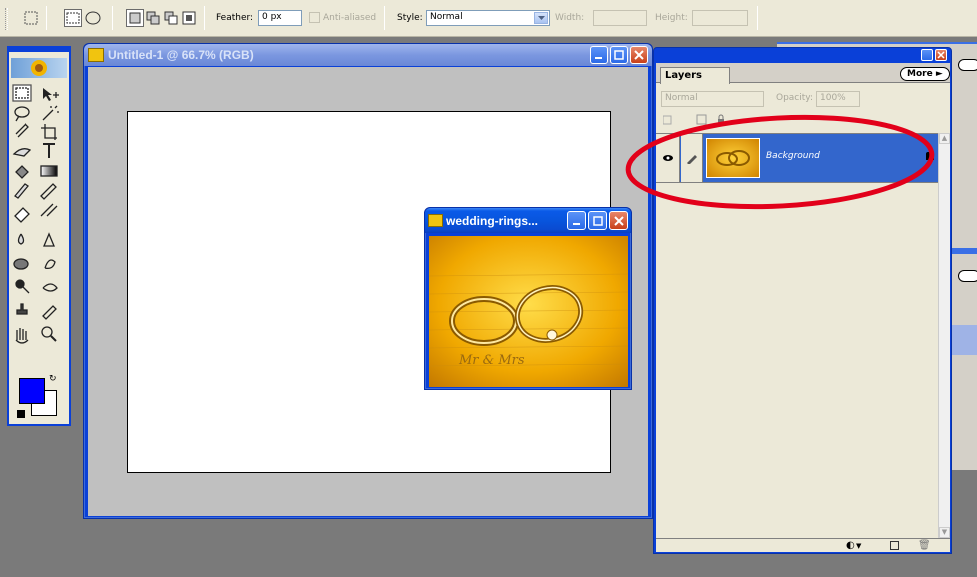 The width and height of the screenshot is (977, 577). Describe the element at coordinates (924, 545) in the screenshot. I see `trash-icon: 🗑` at that location.